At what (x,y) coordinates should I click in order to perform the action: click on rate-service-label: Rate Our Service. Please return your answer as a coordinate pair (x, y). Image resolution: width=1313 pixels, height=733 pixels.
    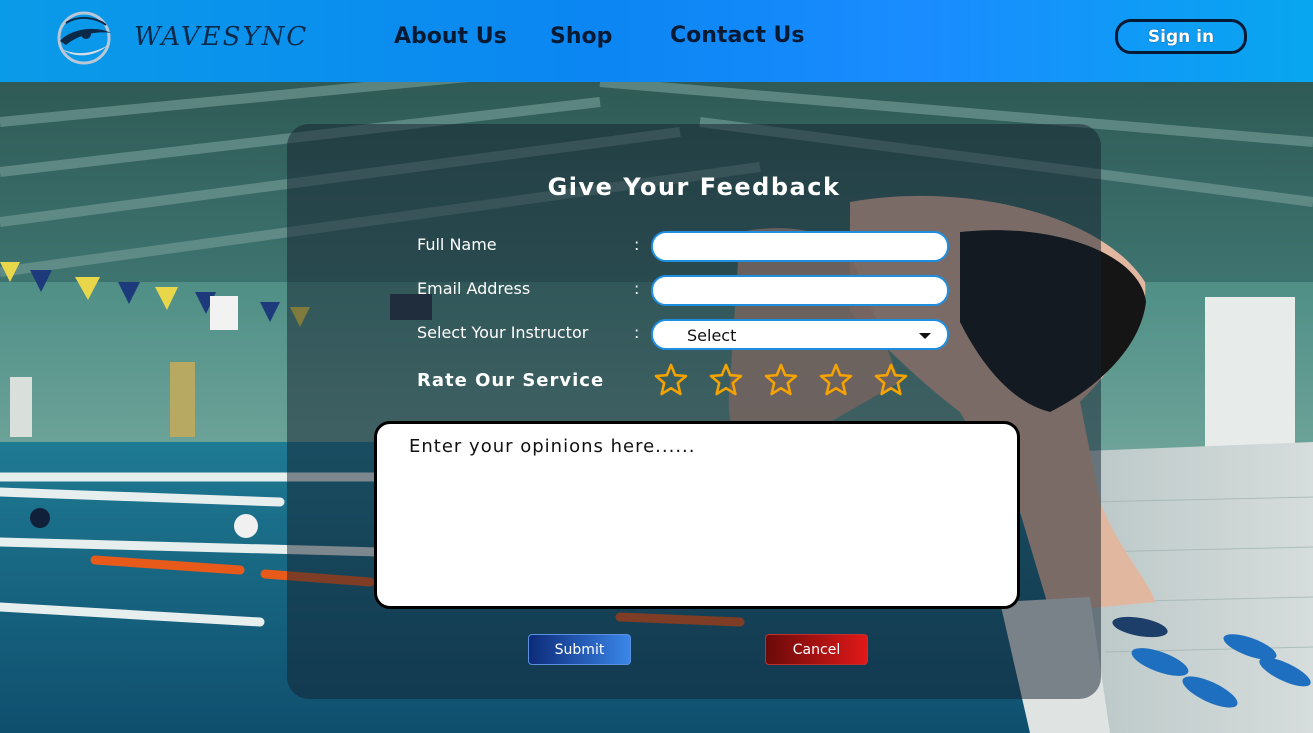
    Looking at the image, I should click on (511, 380).